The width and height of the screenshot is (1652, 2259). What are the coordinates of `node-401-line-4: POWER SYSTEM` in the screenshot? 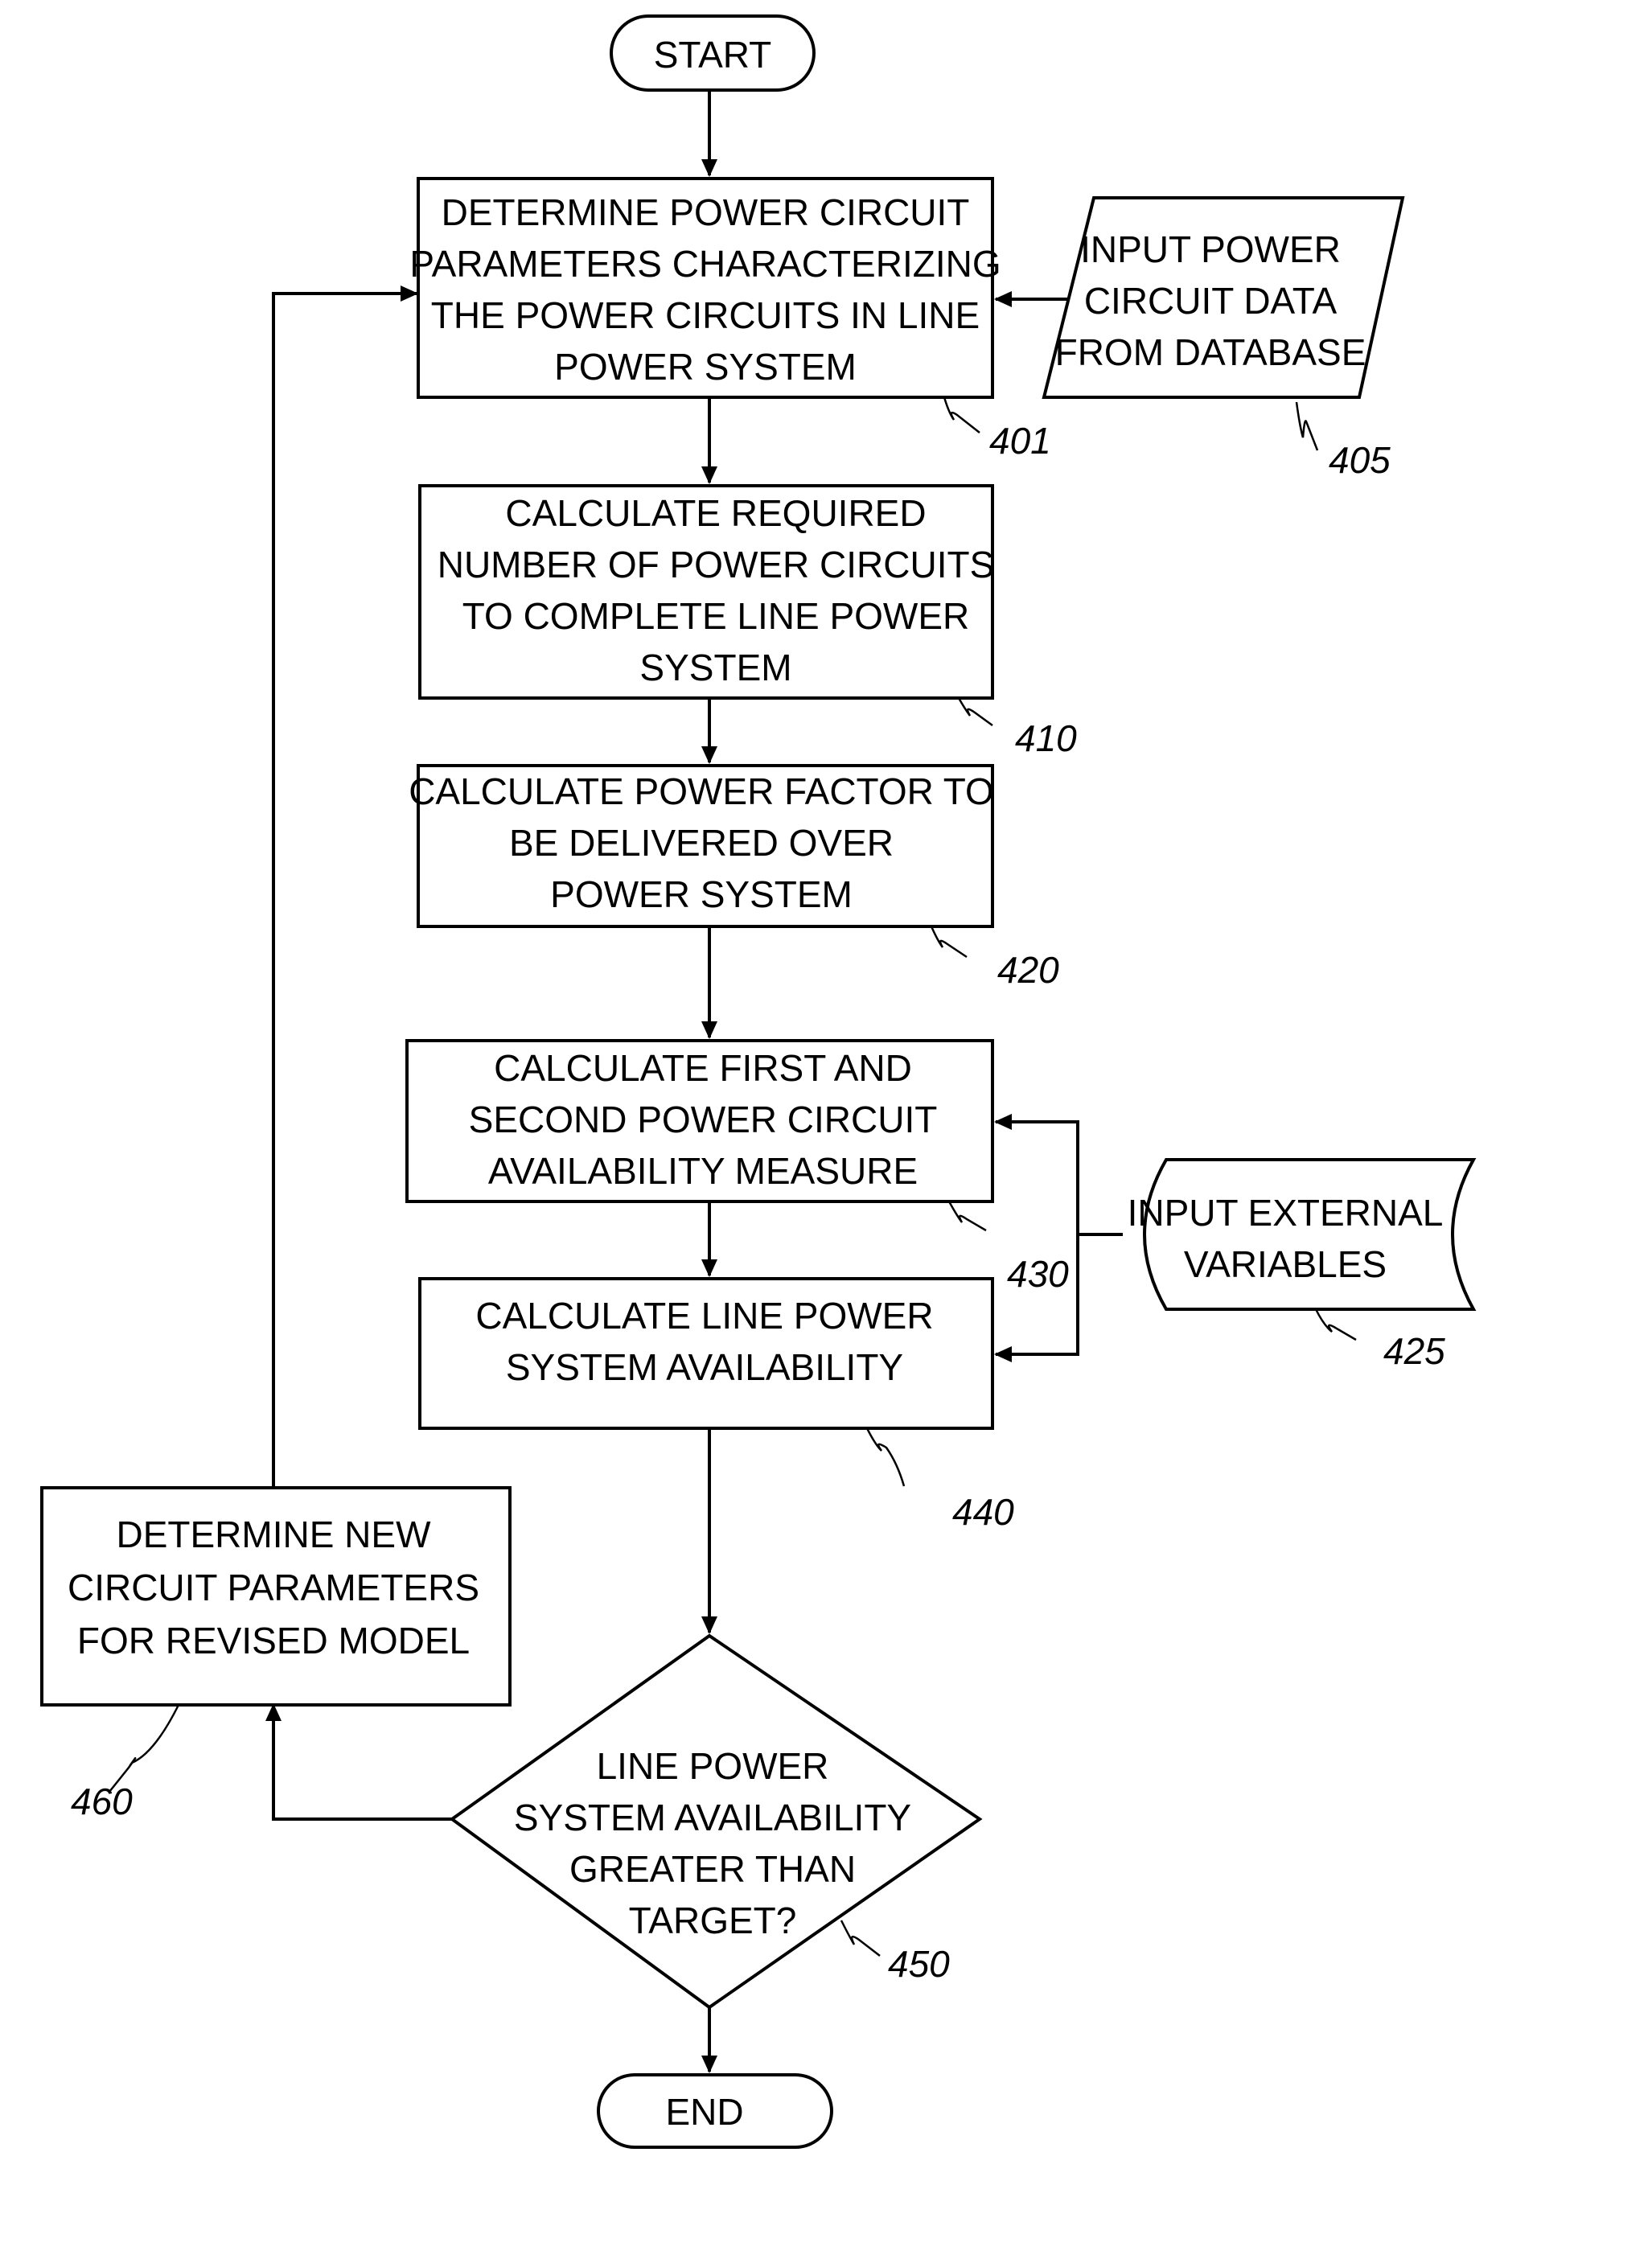 It's located at (705, 367).